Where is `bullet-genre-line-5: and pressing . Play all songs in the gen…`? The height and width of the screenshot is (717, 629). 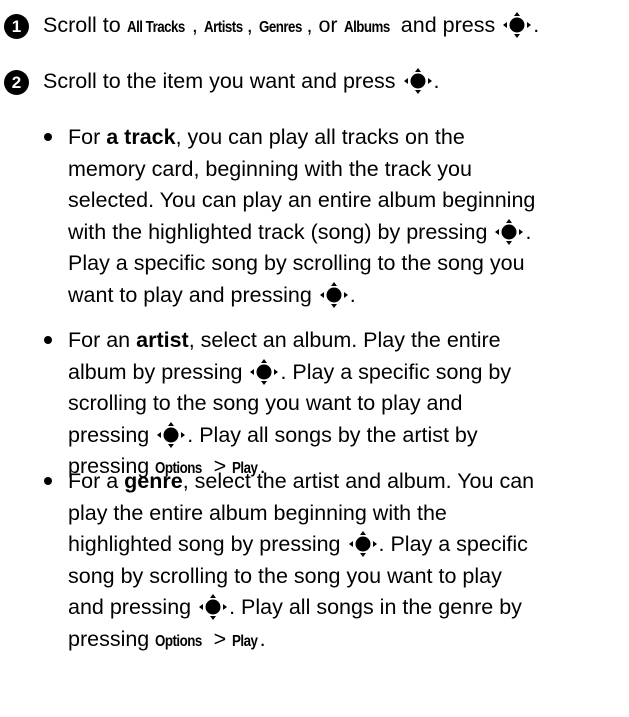
bullet-genre-line-5: and pressing . Play all songs in the gen… is located at coordinates (348, 608).